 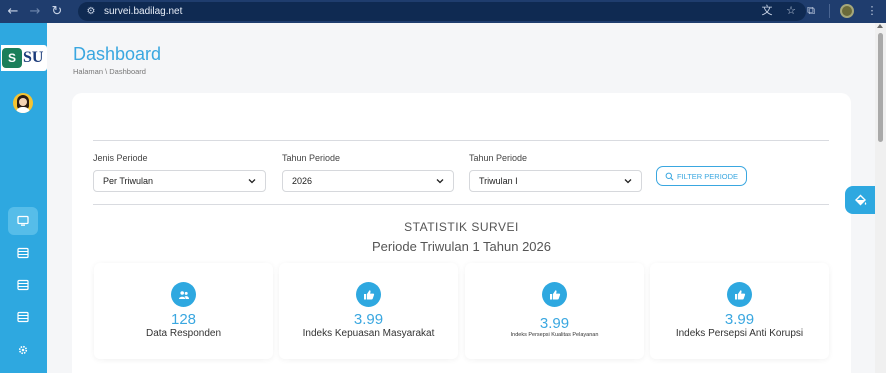 What do you see at coordinates (368, 333) in the screenshot?
I see `stat-label: Indeks Kepuasan Masyarakat` at bounding box center [368, 333].